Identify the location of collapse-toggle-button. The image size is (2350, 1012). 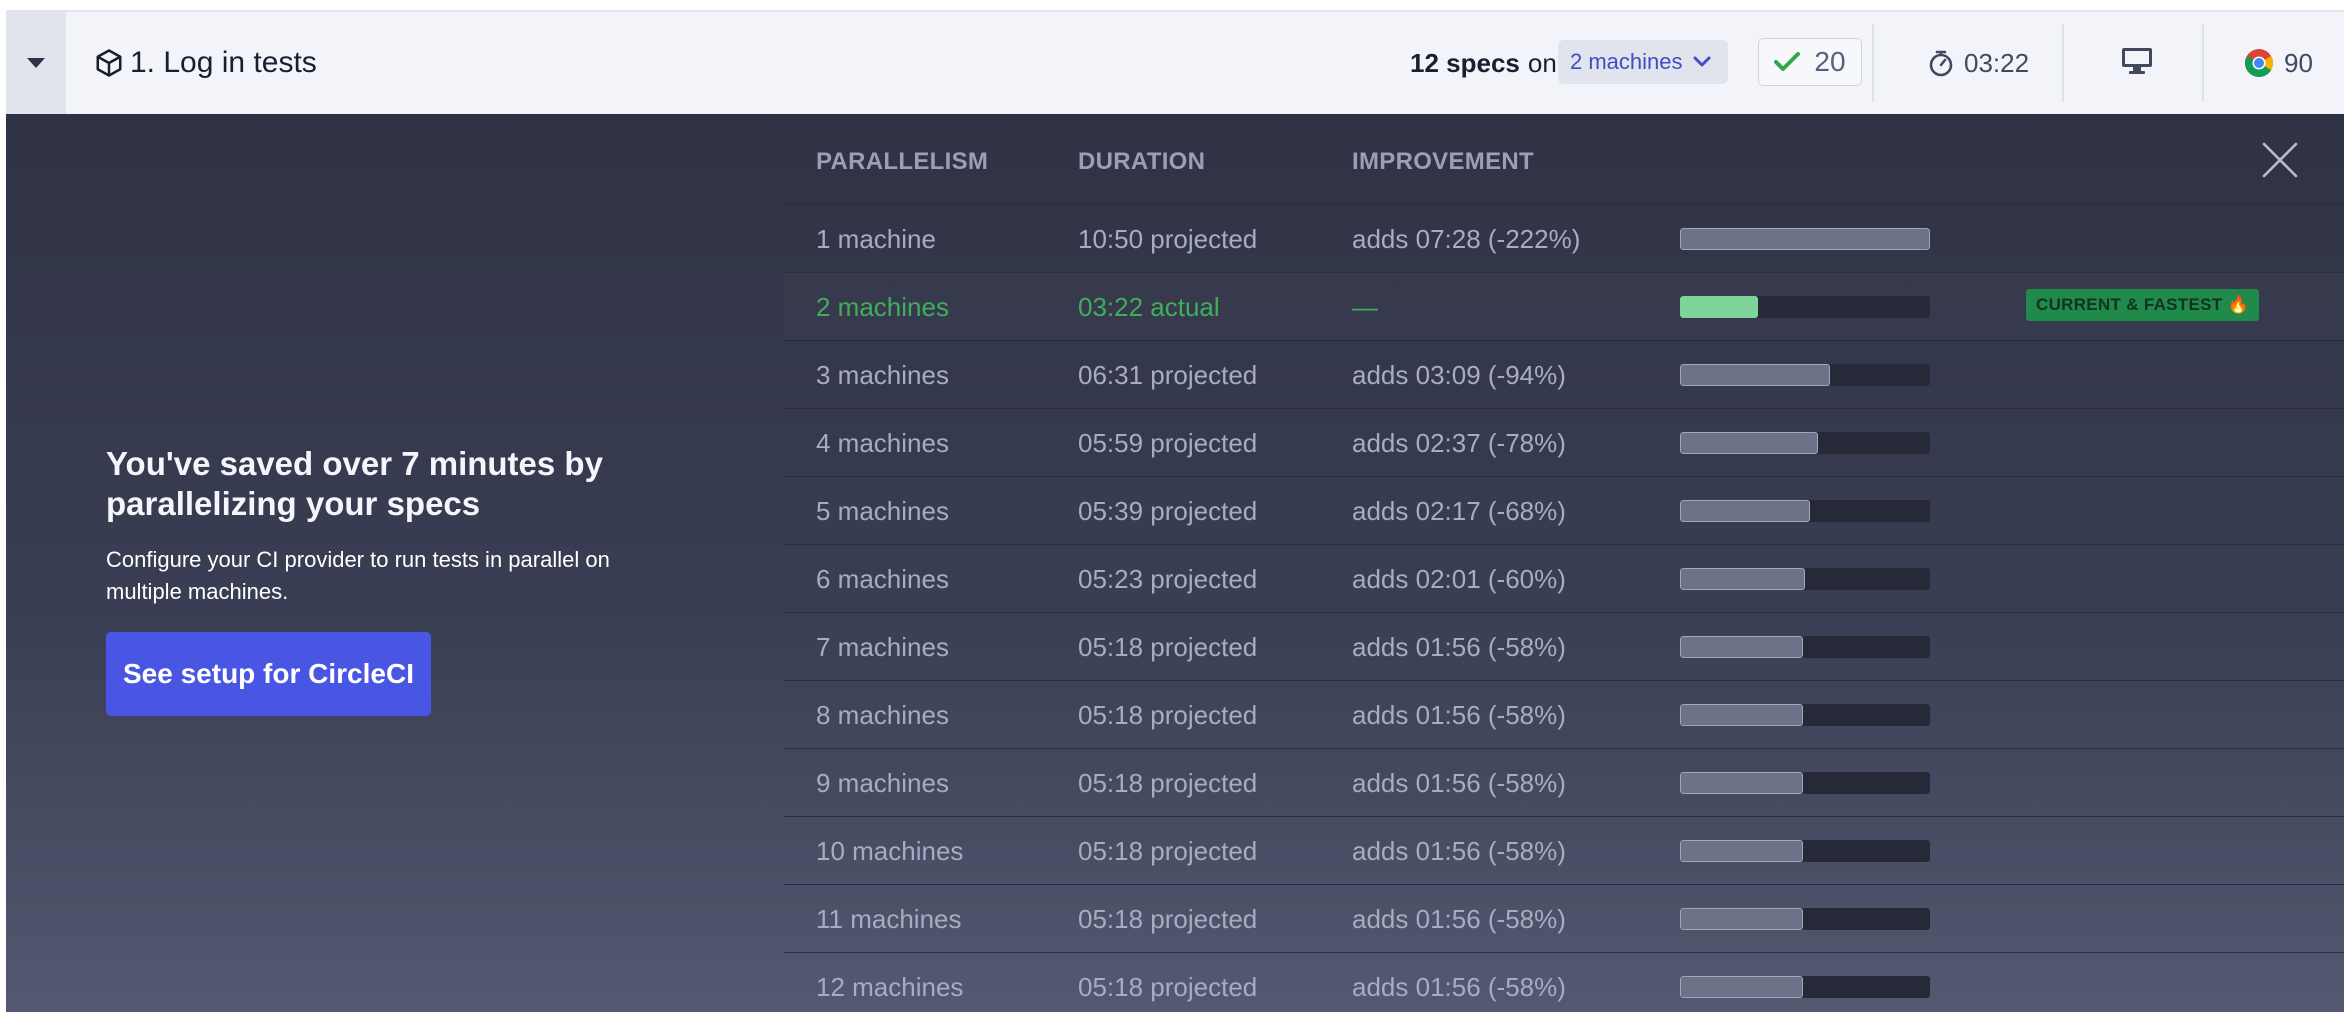
(36, 63).